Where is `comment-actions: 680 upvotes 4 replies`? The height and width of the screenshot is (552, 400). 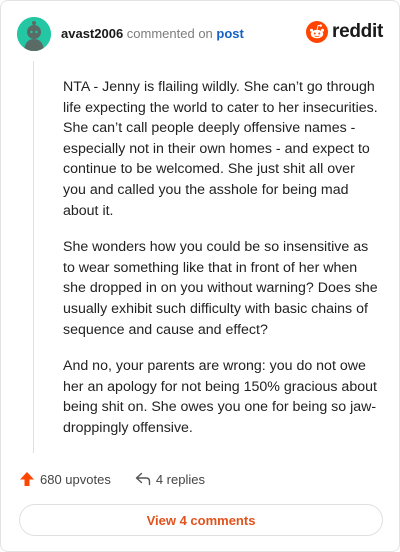
comment-actions: 680 upvotes 4 replies is located at coordinates (112, 479).